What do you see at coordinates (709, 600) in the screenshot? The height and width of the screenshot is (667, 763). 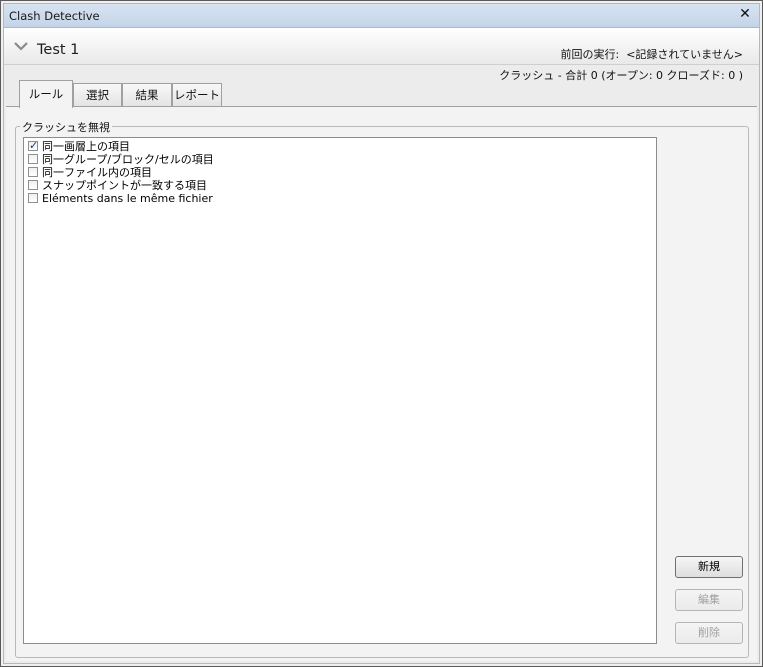 I see `edit-button: 編集` at bounding box center [709, 600].